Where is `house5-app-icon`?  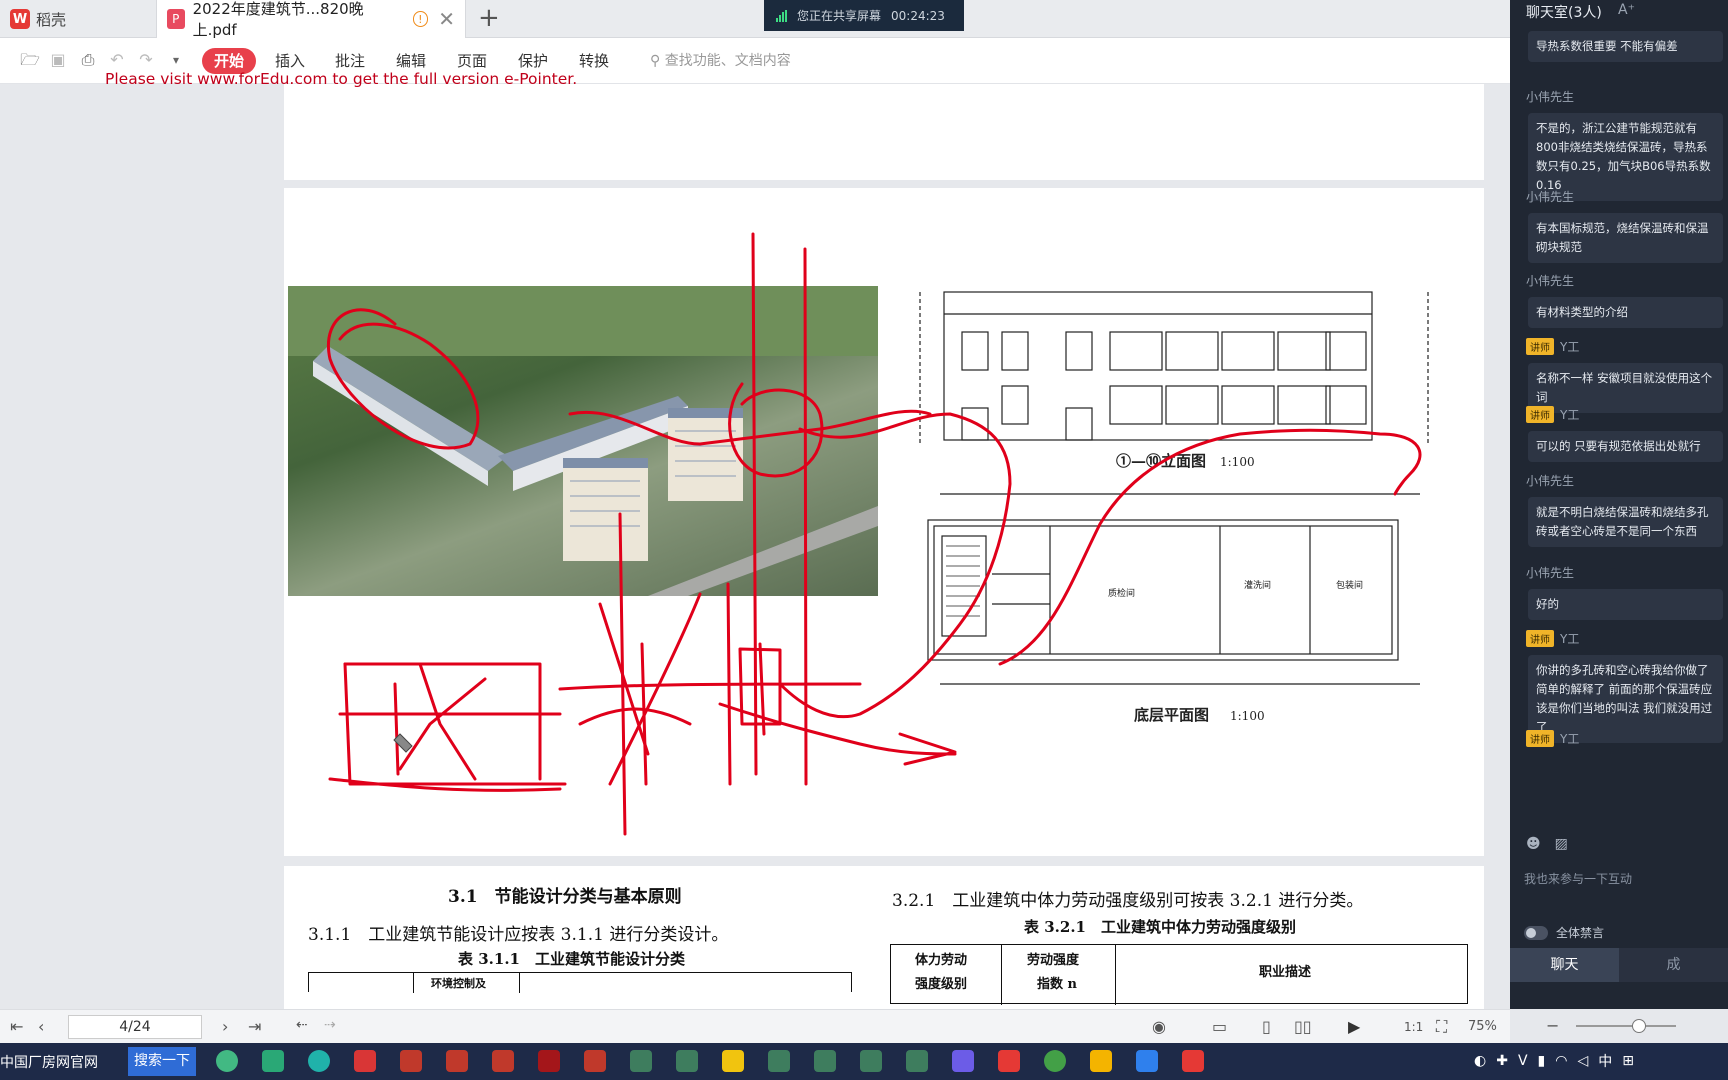
house5-app-icon is located at coordinates (871, 1061).